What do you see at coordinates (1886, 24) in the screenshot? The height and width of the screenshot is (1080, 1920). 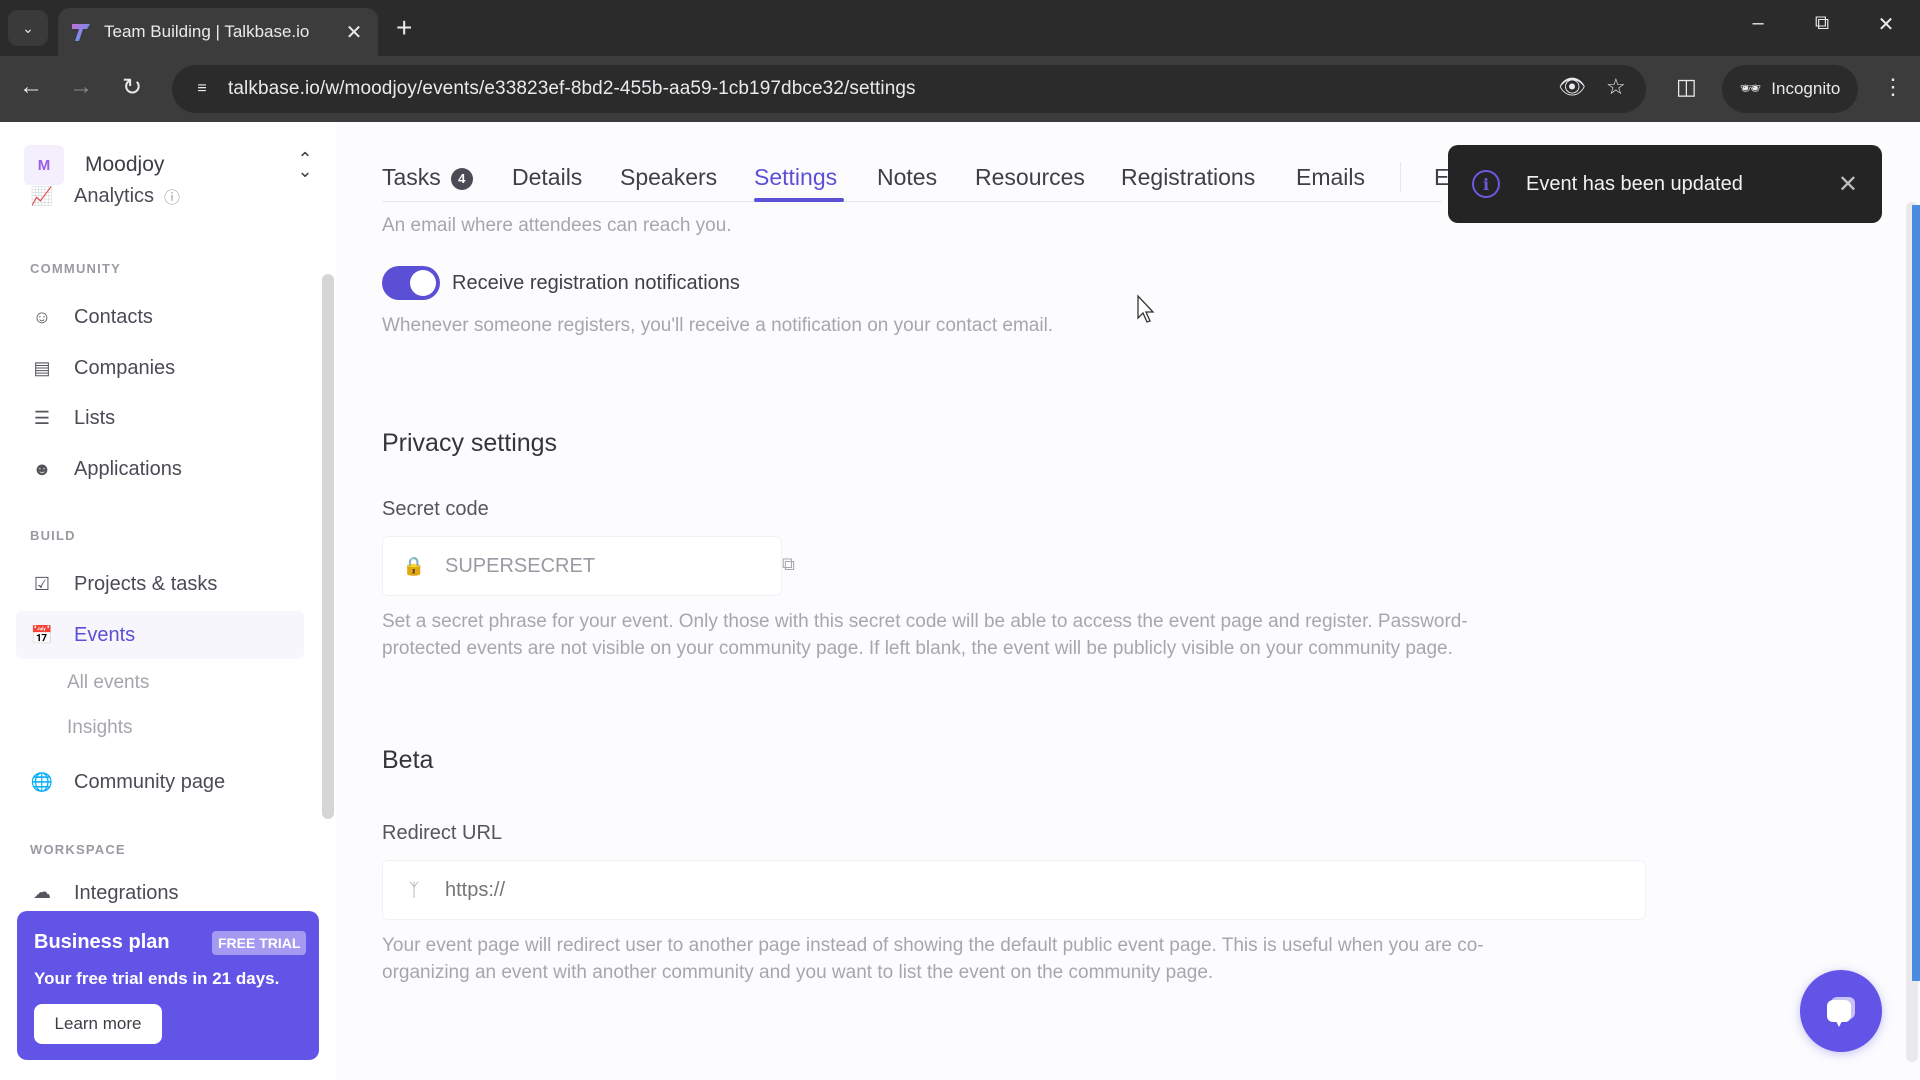 I see `window-close-icon: ✕` at bounding box center [1886, 24].